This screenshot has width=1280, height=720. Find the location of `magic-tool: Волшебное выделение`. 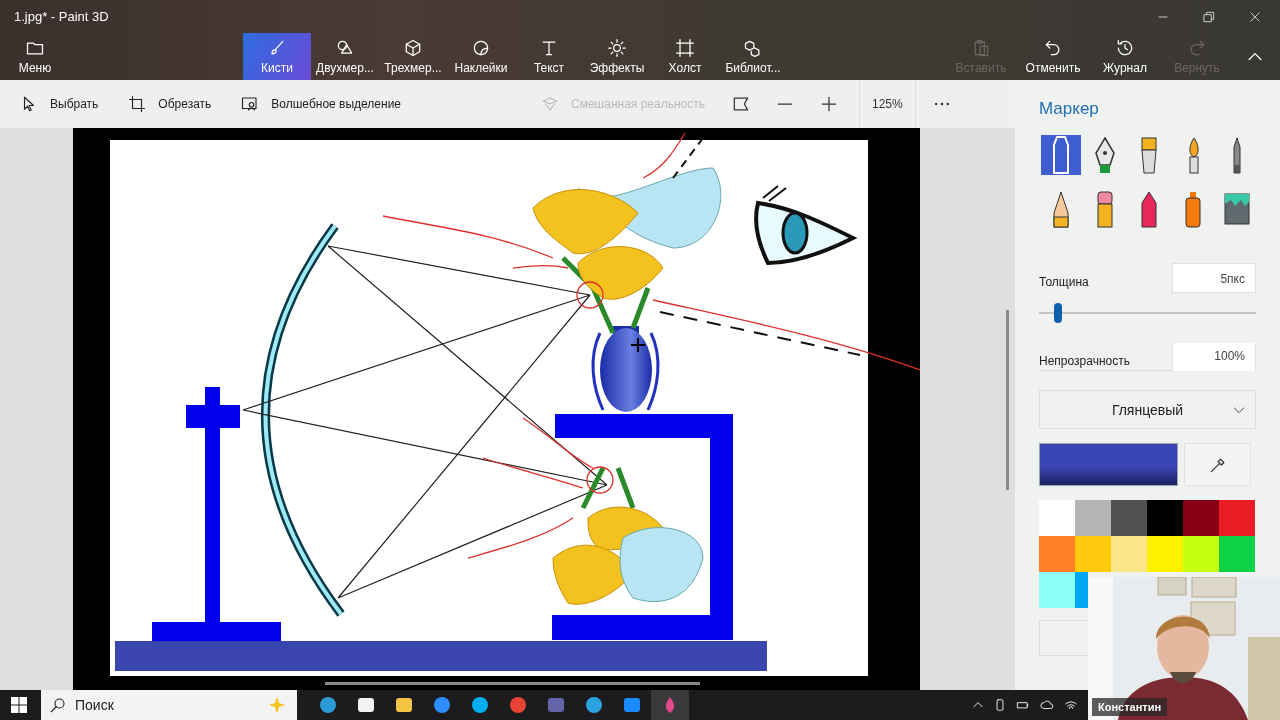

magic-tool: Волшебное выделение is located at coordinates (321, 104).